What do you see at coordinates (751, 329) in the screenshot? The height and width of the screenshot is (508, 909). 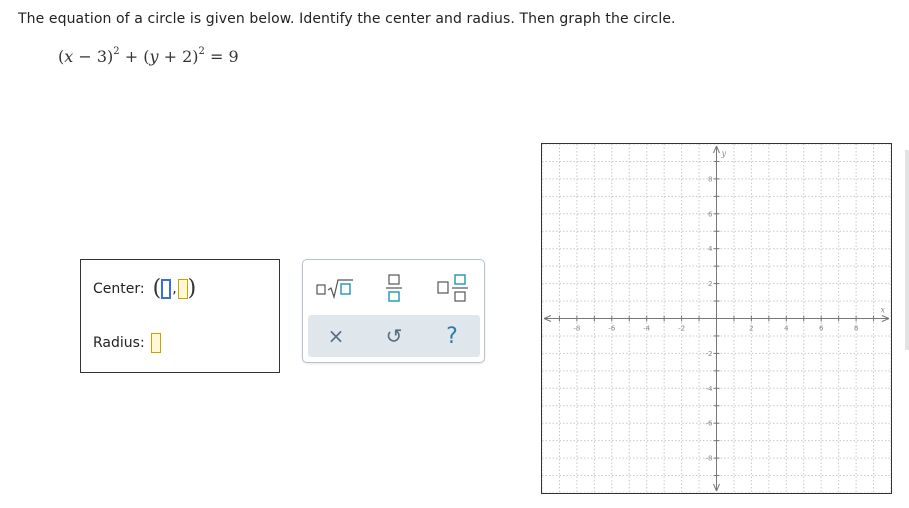 I see `x-tick-label: 2` at bounding box center [751, 329].